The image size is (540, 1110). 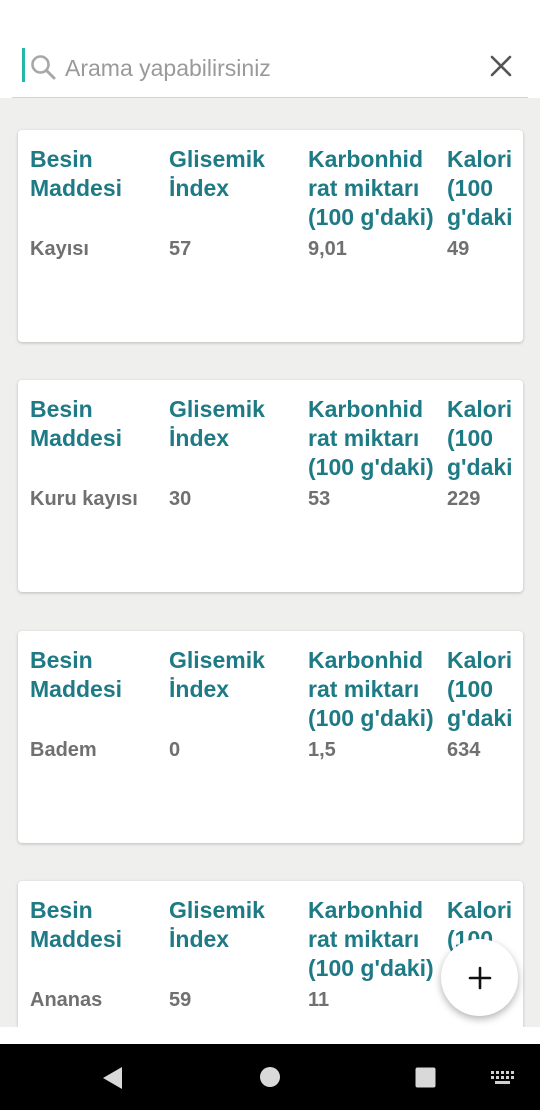 What do you see at coordinates (322, 750) in the screenshot?
I see `carbohydrate-value: 1,5` at bounding box center [322, 750].